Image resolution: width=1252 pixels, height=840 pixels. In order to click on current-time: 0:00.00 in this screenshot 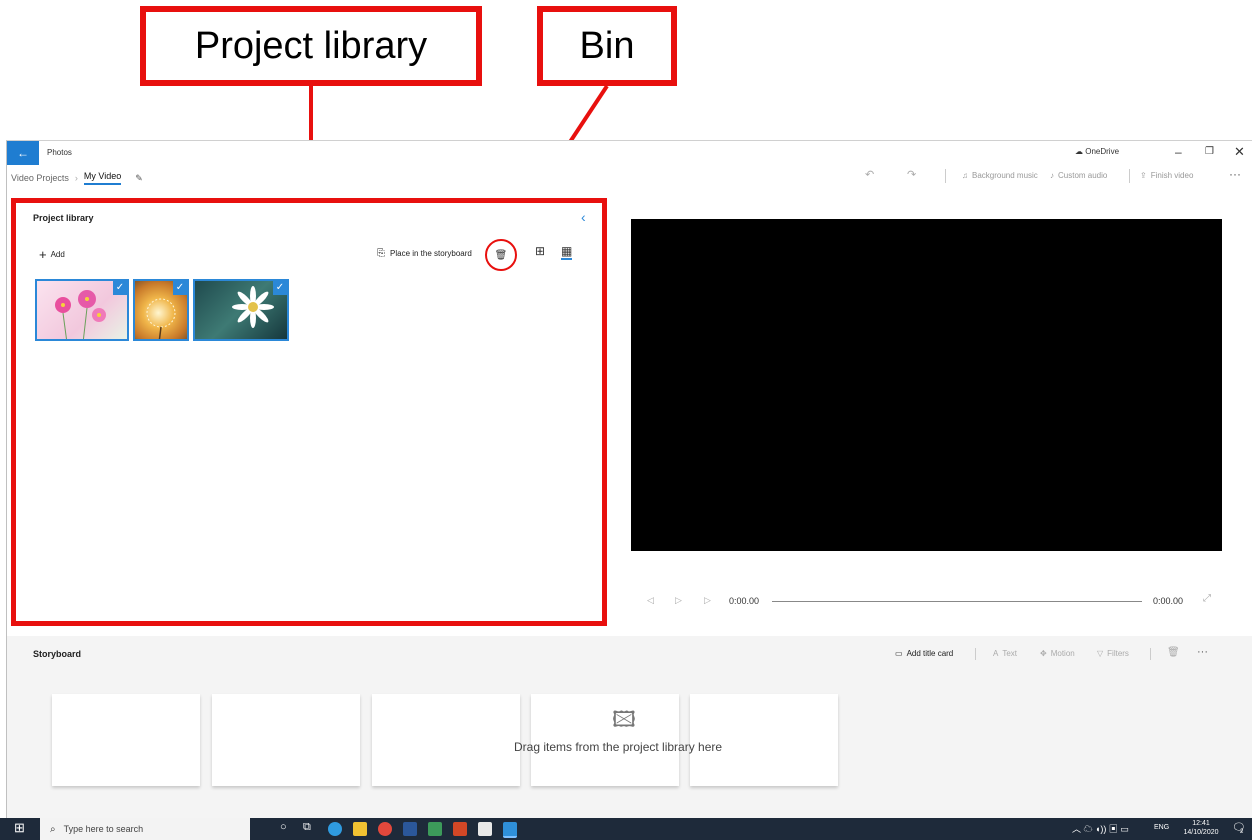, I will do `click(744, 601)`.